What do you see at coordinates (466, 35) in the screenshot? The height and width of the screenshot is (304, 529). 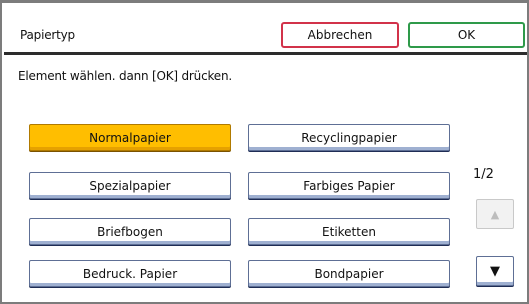 I see `ok-button: OK` at bounding box center [466, 35].